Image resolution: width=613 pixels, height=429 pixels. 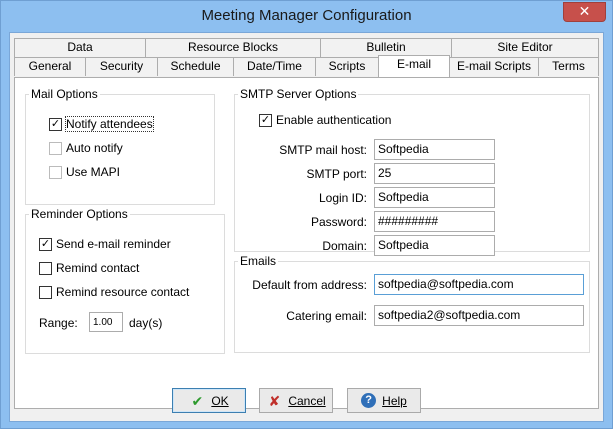 I want to click on emails-title: Emails, so click(x=258, y=261).